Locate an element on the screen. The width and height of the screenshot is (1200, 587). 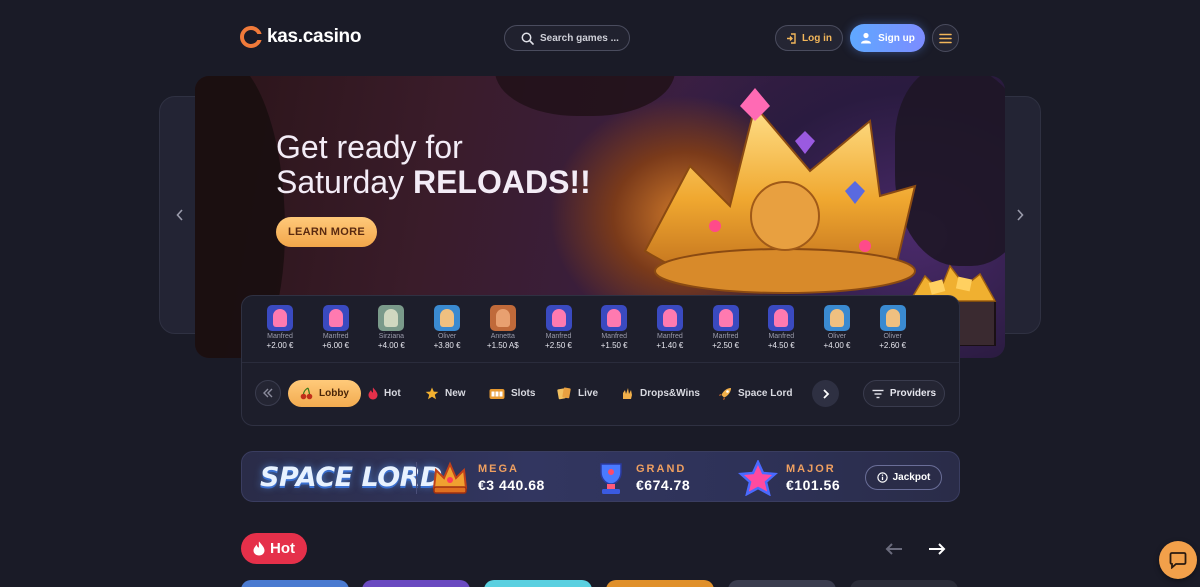
winner-amount: +1.40 € is located at coordinates (670, 345).